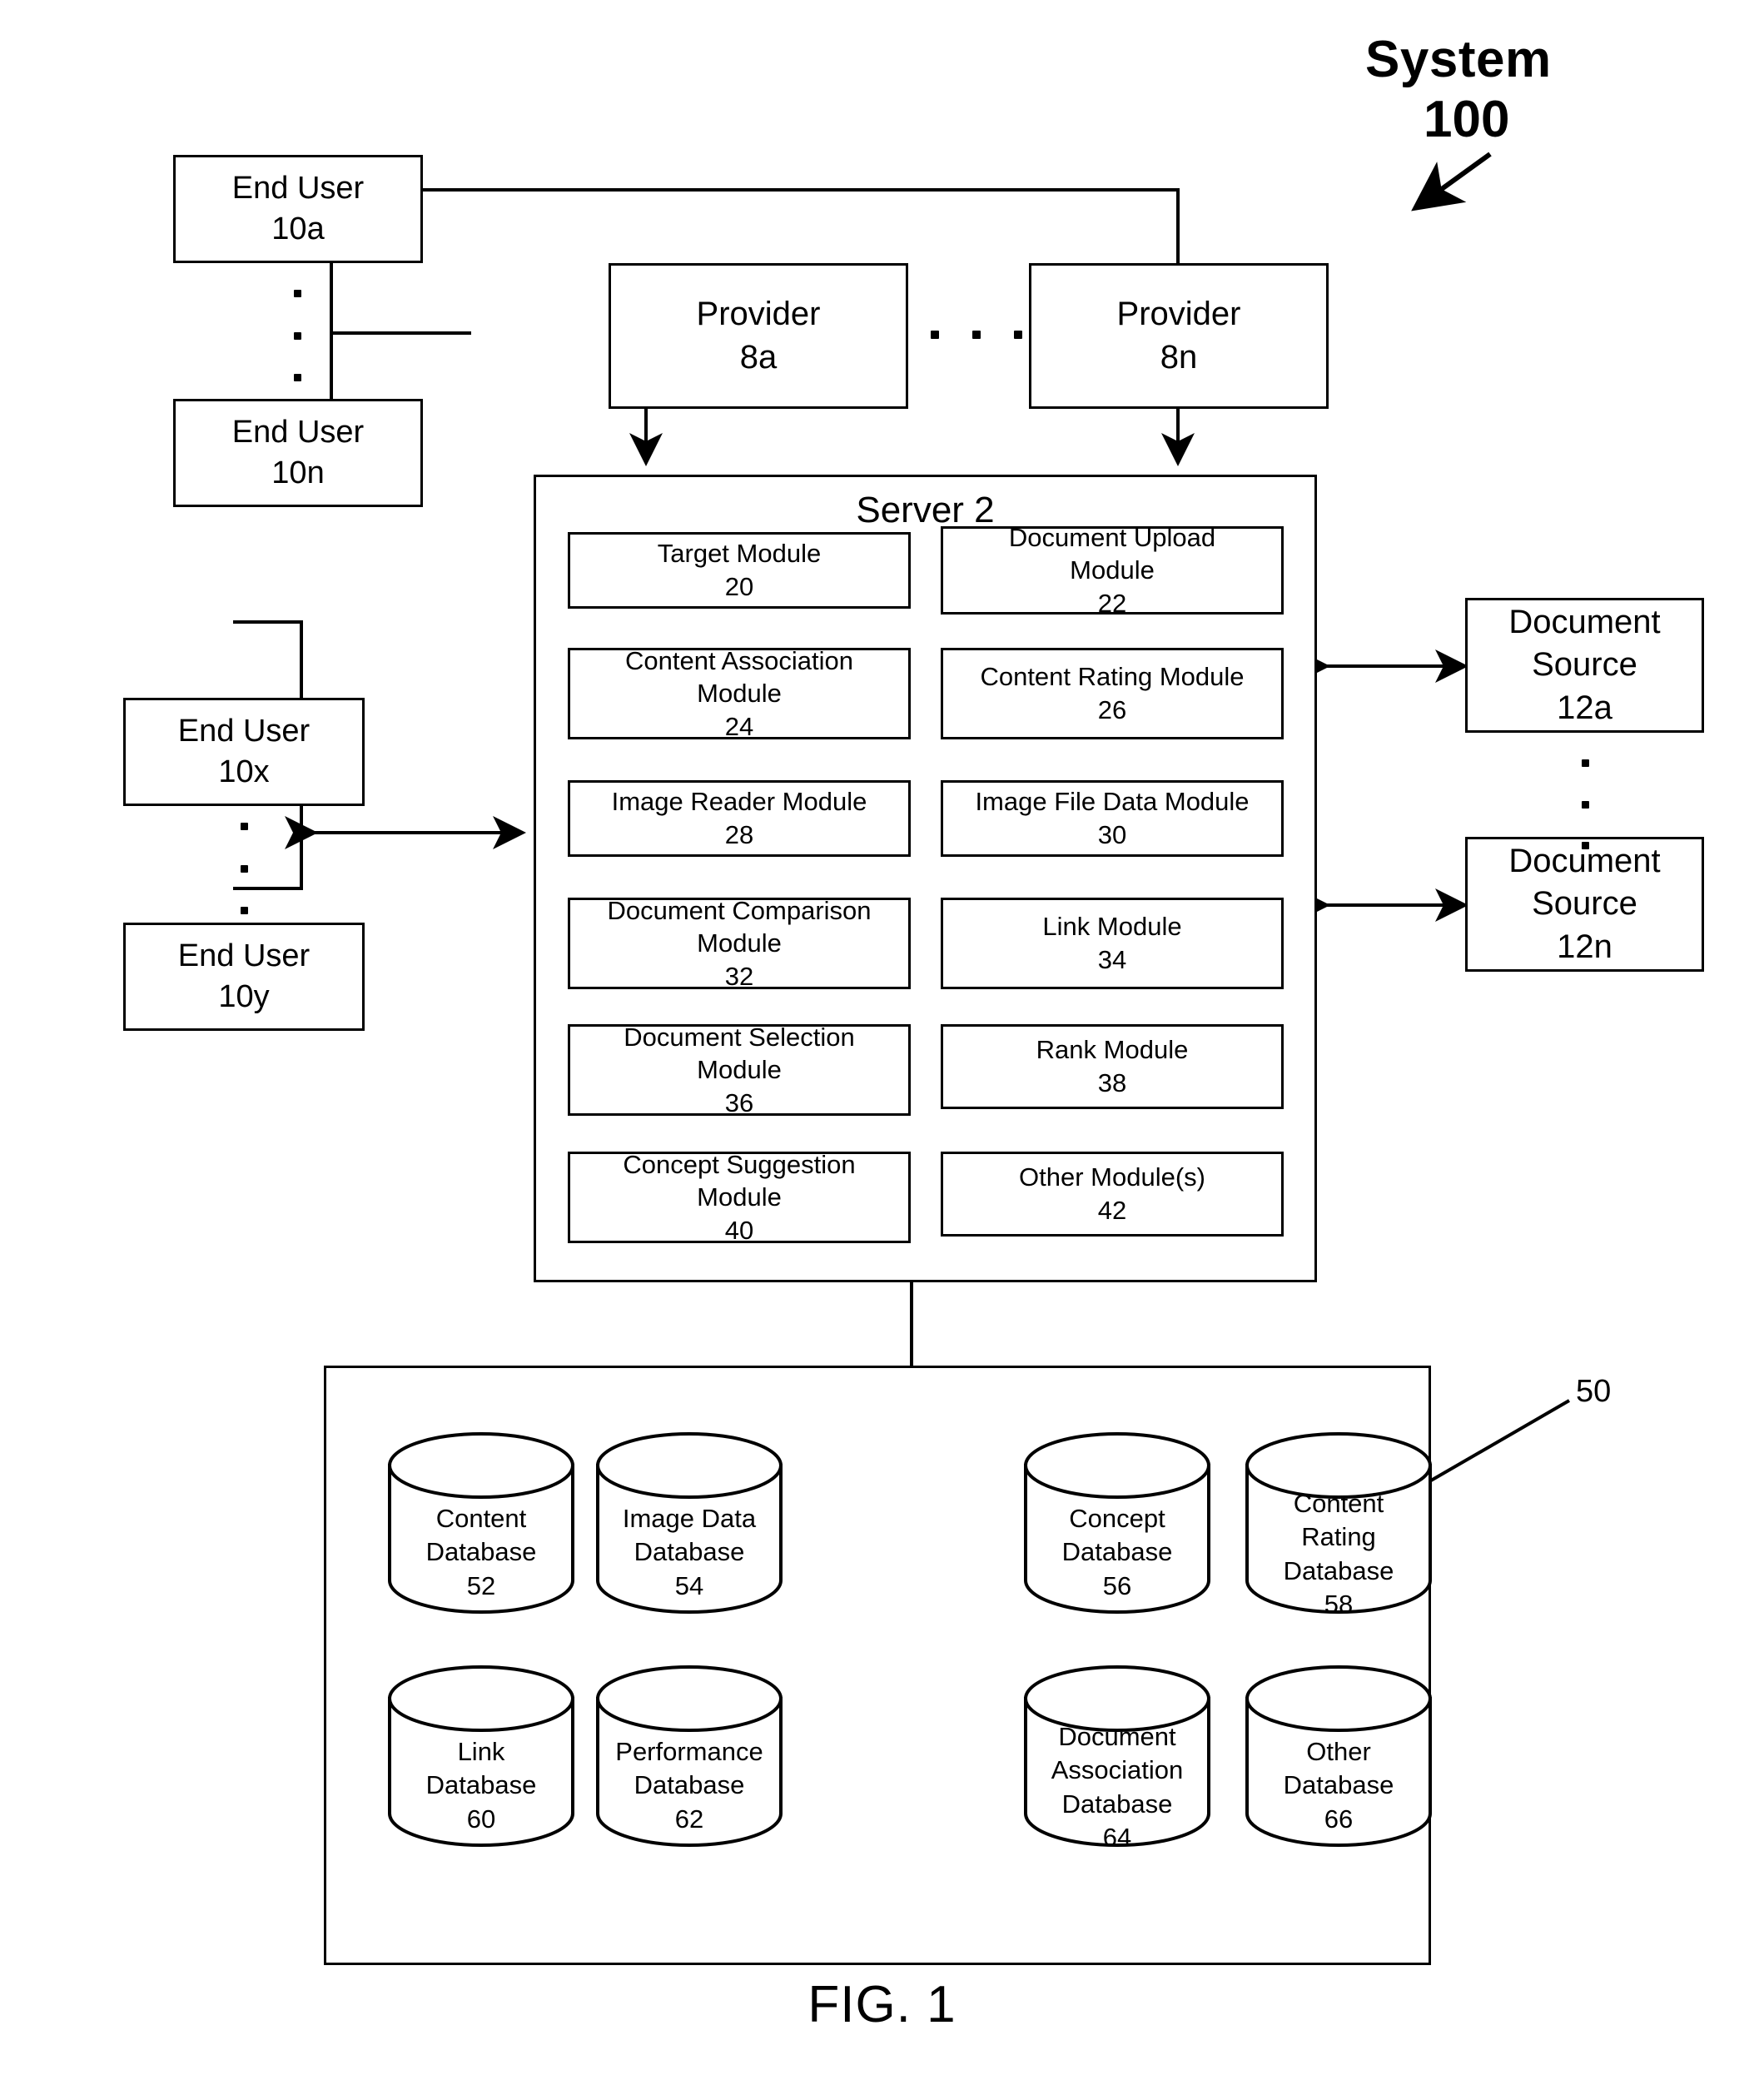  What do you see at coordinates (739, 554) in the screenshot?
I see `module-label: Target Module` at bounding box center [739, 554].